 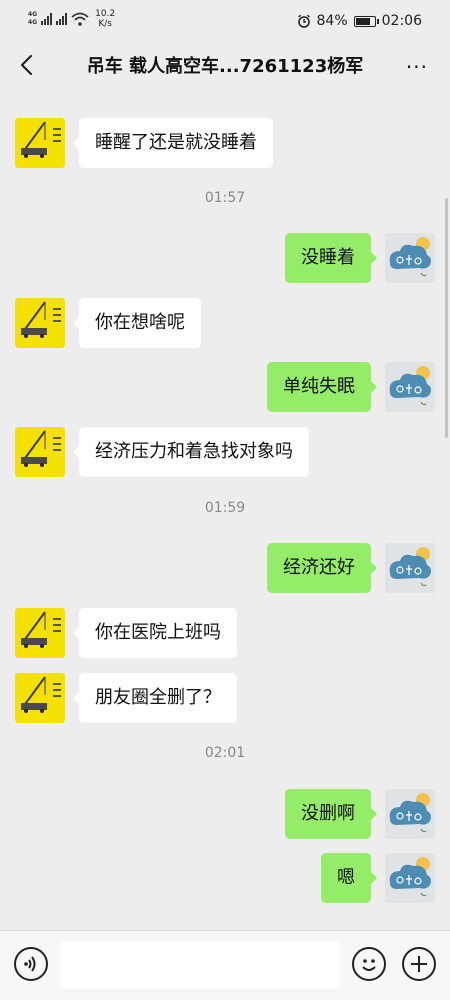 I want to click on plus-button, so click(x=419, y=964).